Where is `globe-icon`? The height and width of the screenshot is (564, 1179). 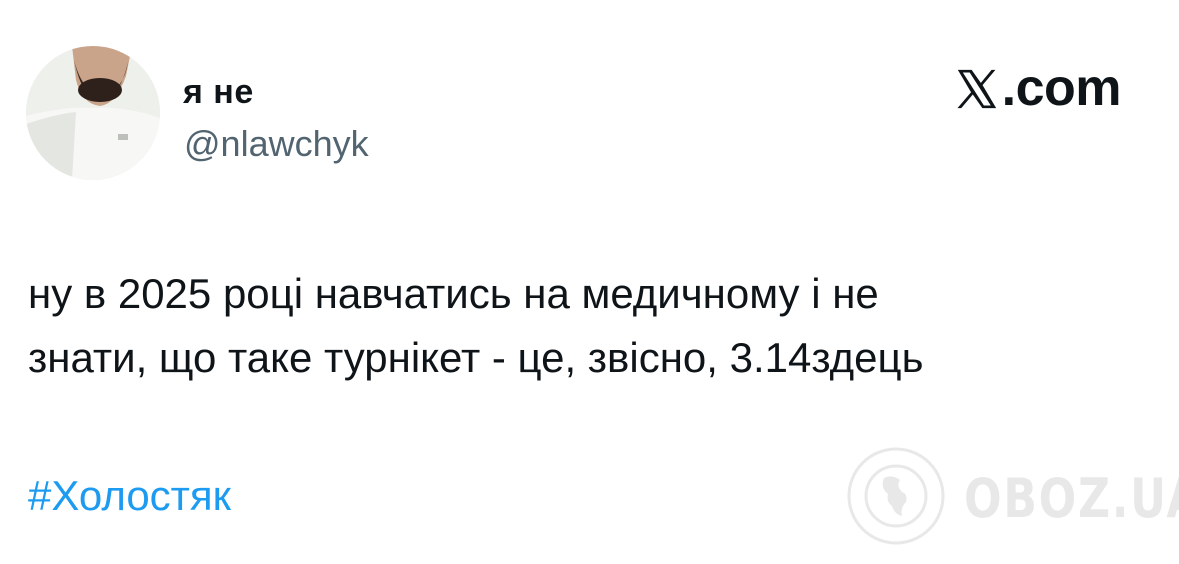 globe-icon is located at coordinates (896, 498).